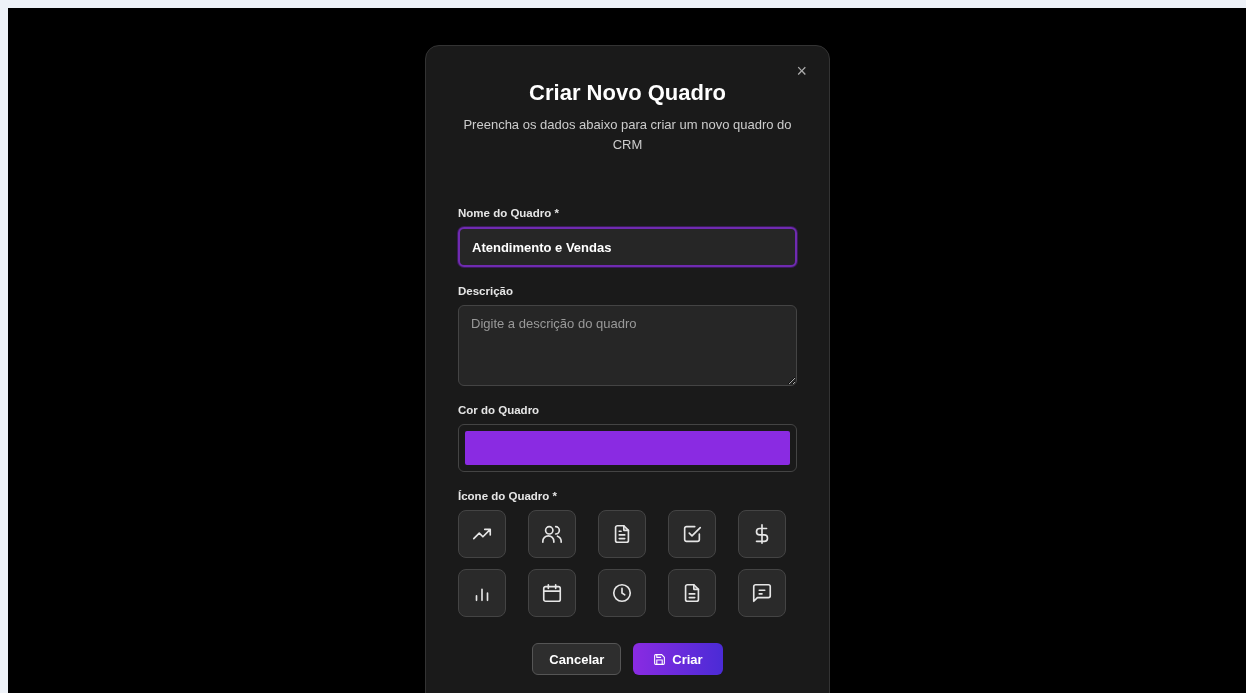 The height and width of the screenshot is (693, 1246). Describe the element at coordinates (627, 247) in the screenshot. I see `name-input-field: Atendimento e Vendas` at that location.